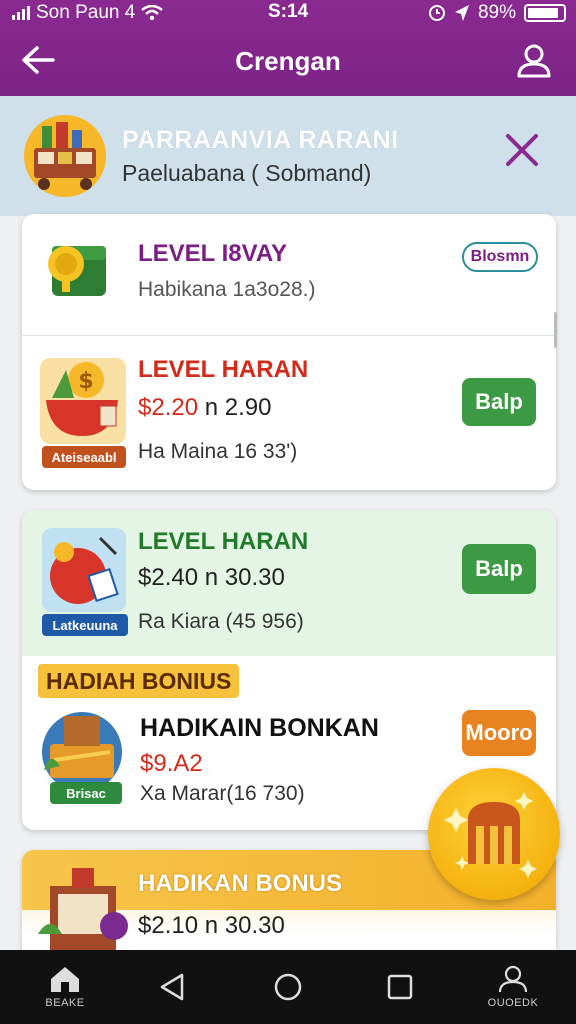 The image size is (576, 1024). Describe the element at coordinates (240, 883) in the screenshot. I see `level-title: HADIKAN BONUS` at that location.